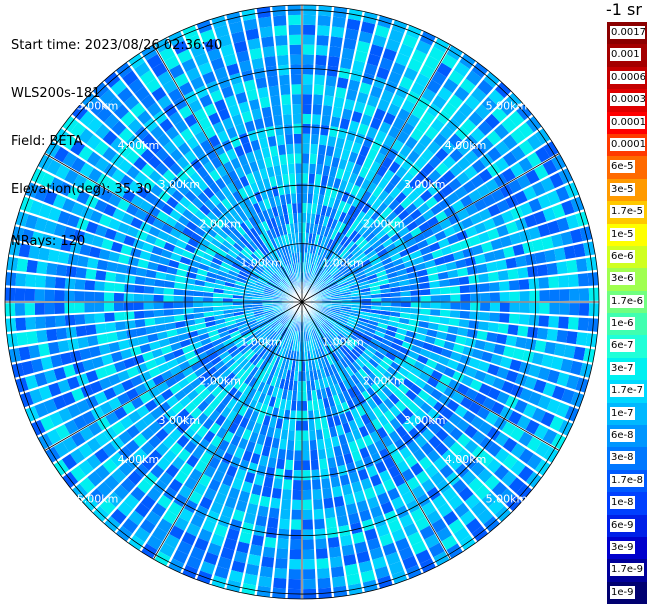  What do you see at coordinates (622, 436) in the screenshot?
I see `color-scale-label: 6e-8` at bounding box center [622, 436].